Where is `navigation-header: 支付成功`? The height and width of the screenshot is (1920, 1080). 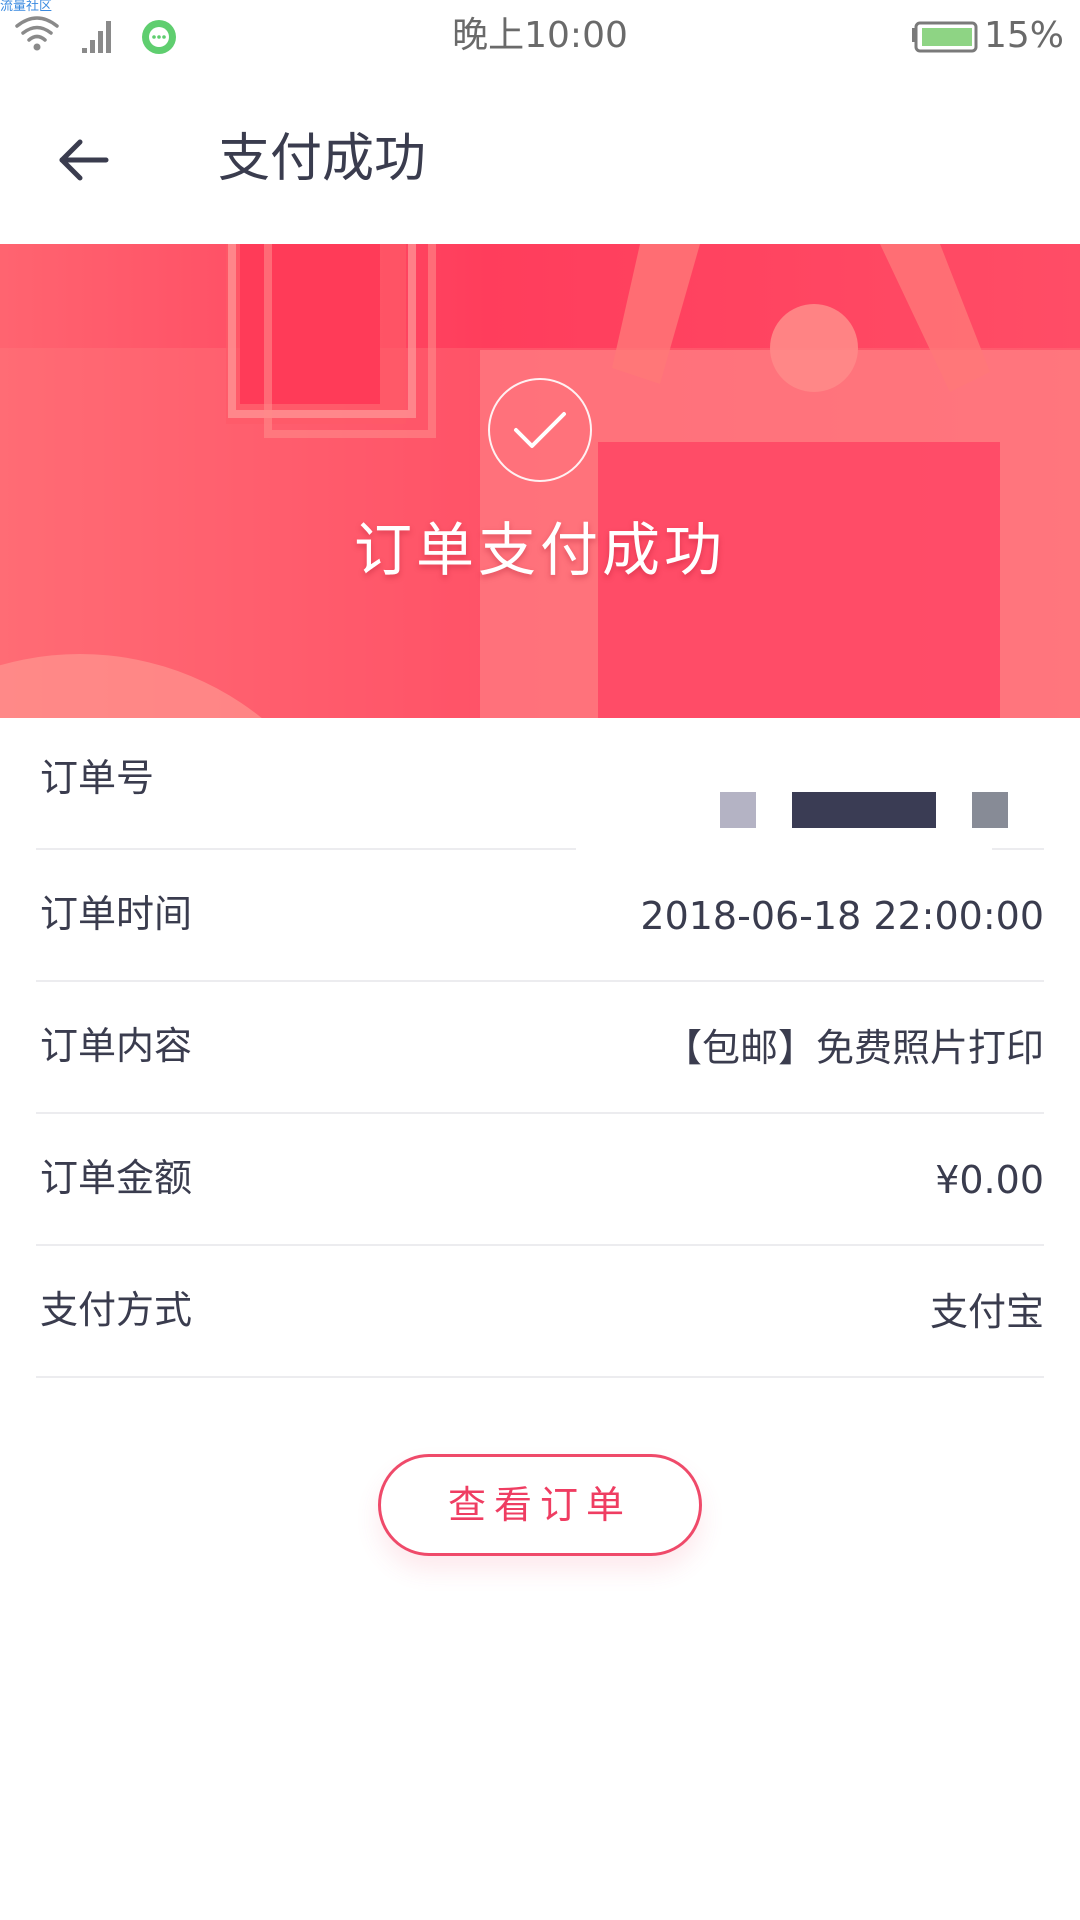
navigation-header: 支付成功 is located at coordinates (540, 159).